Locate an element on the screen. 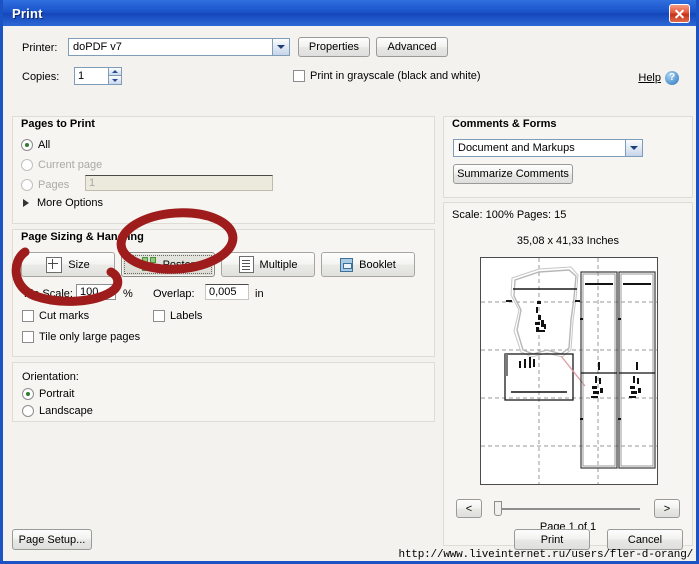 The image size is (699, 564). pattern-preview-svg is located at coordinates (569, 371).